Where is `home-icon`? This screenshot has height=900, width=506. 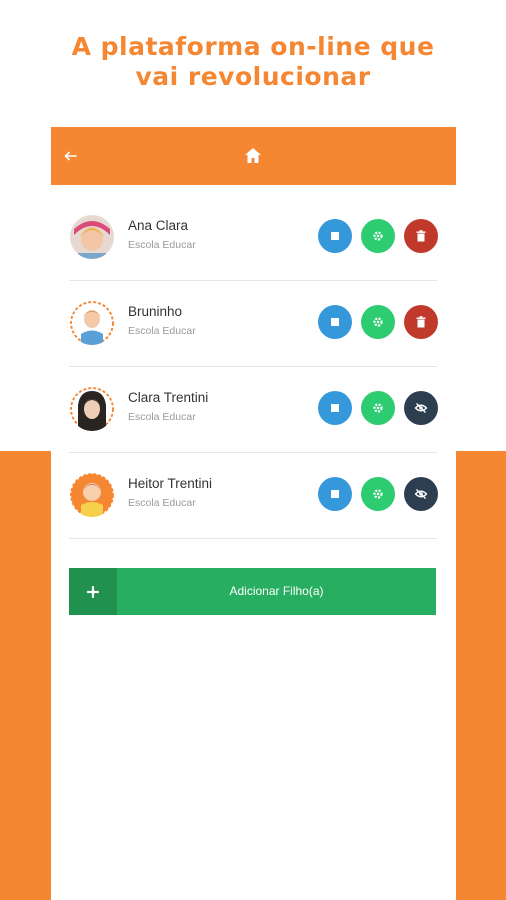
home-icon is located at coordinates (253, 155).